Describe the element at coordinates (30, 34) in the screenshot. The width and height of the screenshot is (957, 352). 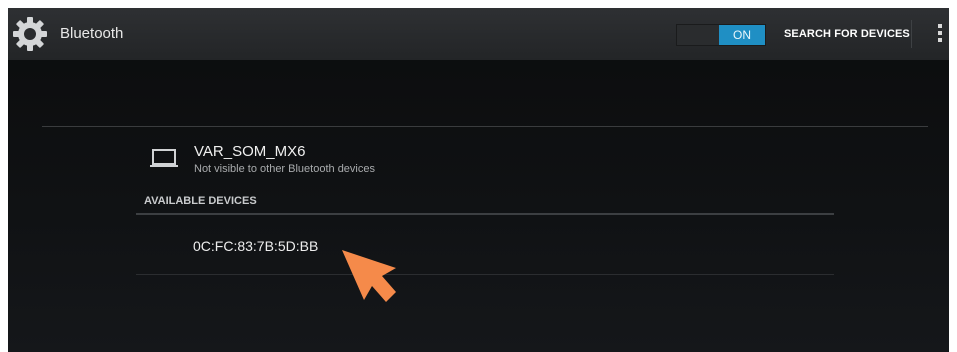
I see `gear-icon` at that location.